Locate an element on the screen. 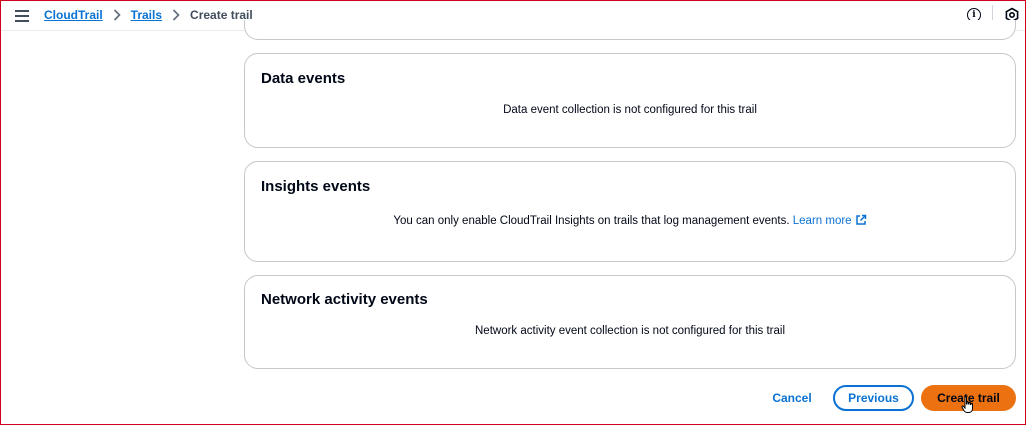 This screenshot has height=425, width=1026. breadcrumb-cloudtrail: CloudTrail is located at coordinates (73, 15).